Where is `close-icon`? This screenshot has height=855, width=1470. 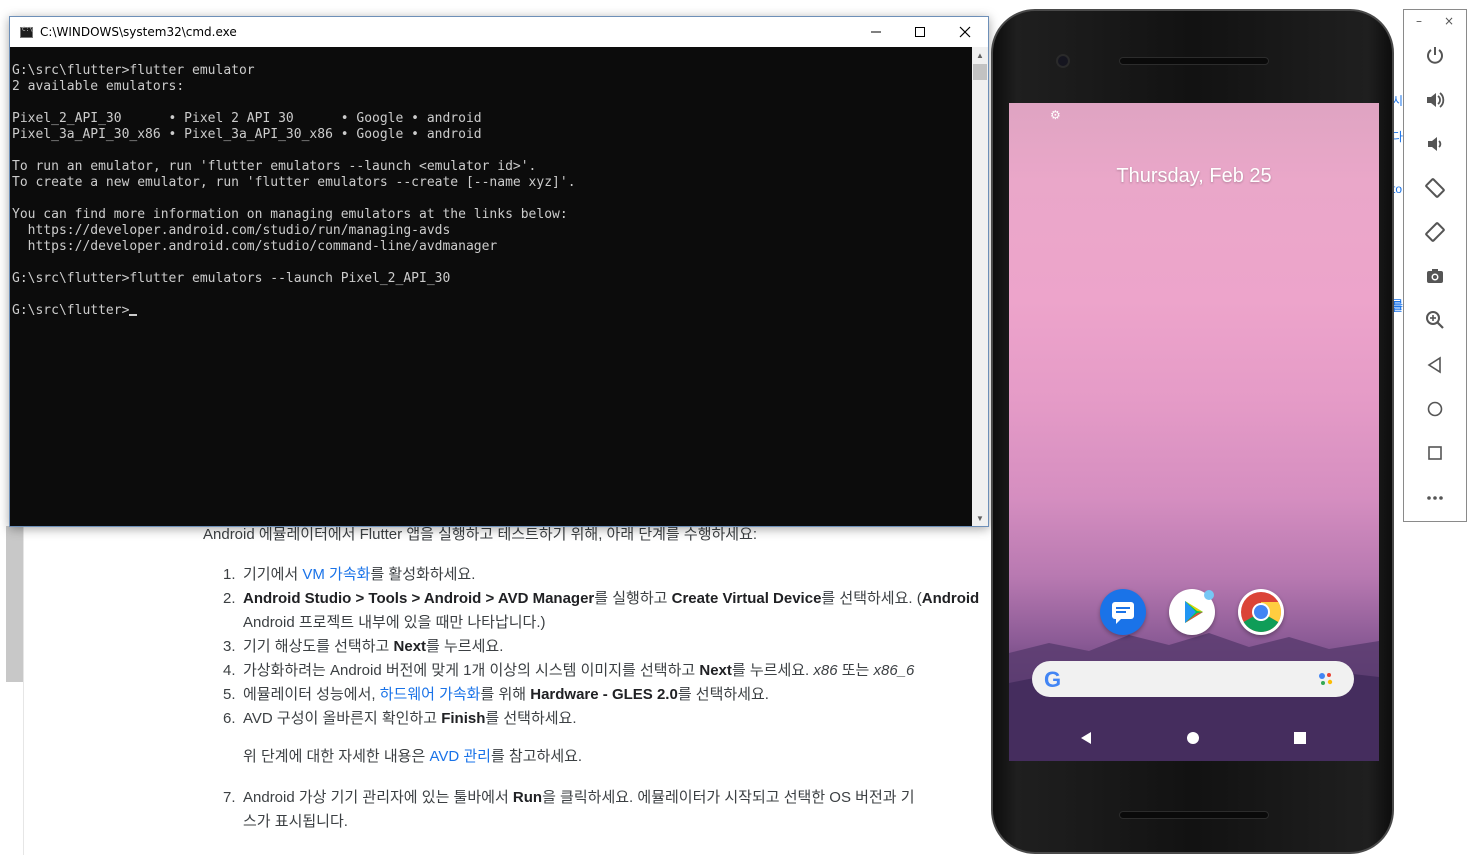
close-icon is located at coordinates (965, 32).